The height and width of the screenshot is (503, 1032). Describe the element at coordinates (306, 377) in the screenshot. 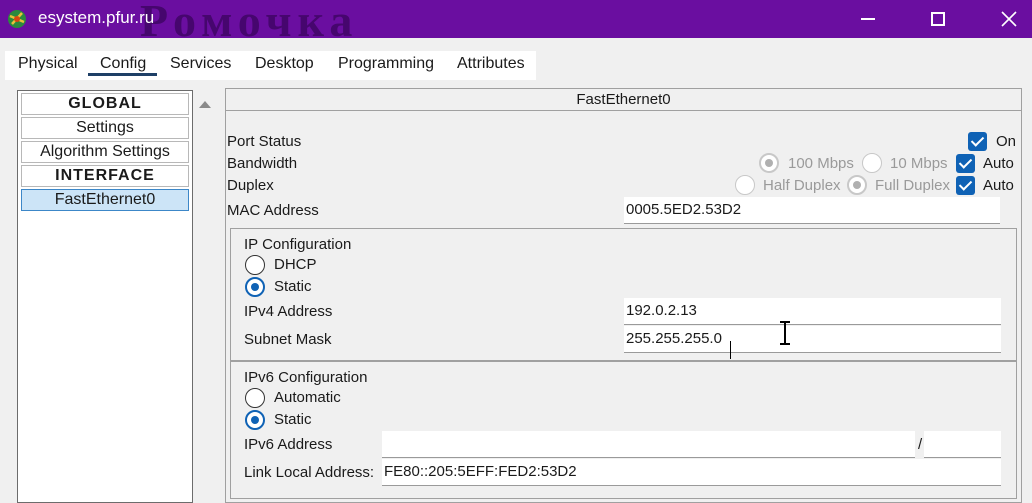

I see `ipv6-config-title: IPv6 Configuration` at that location.